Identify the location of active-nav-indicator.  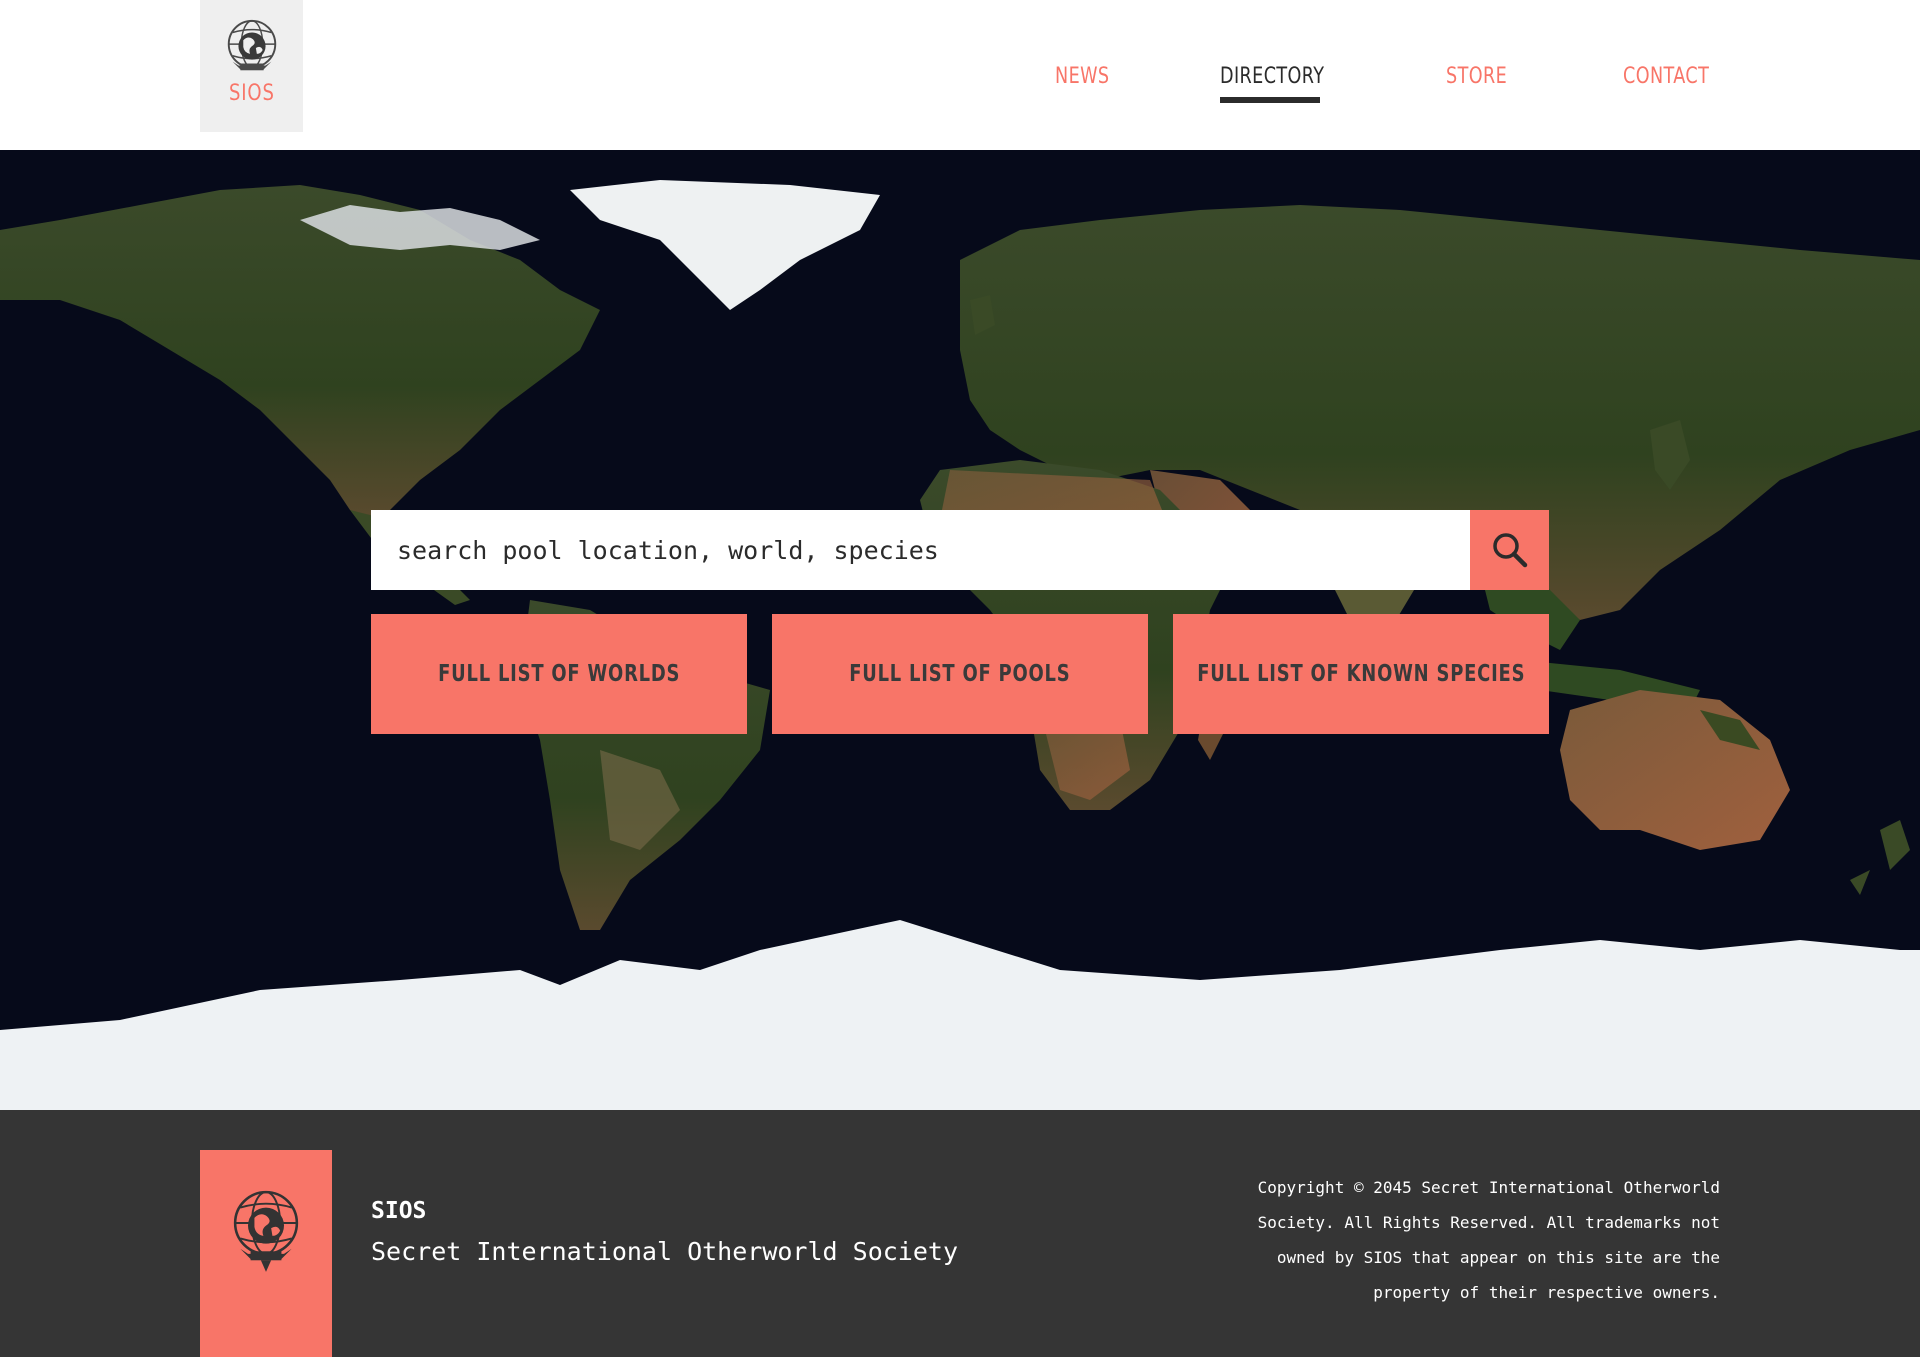
(1270, 100).